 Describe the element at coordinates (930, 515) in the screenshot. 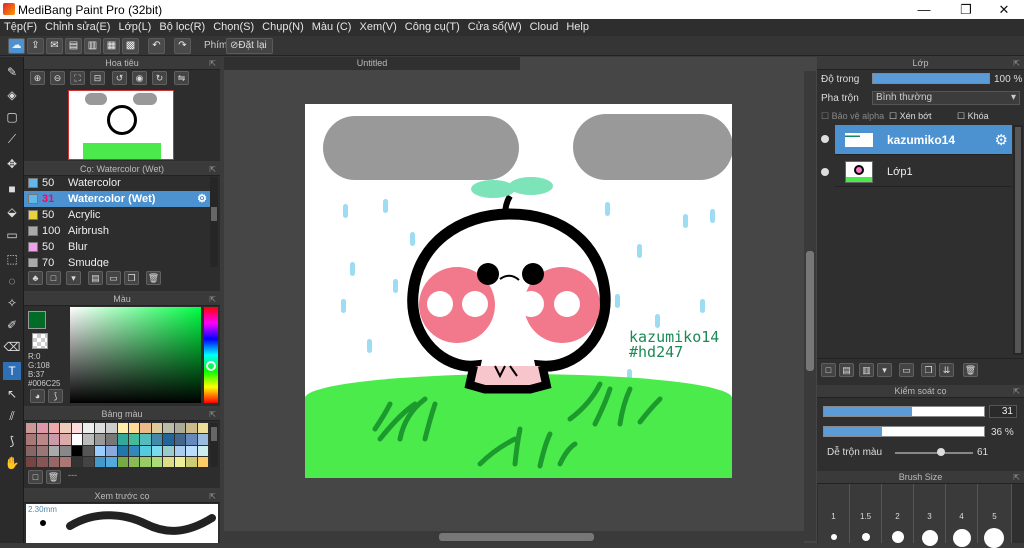

I see `brush-size-cell: 3` at that location.